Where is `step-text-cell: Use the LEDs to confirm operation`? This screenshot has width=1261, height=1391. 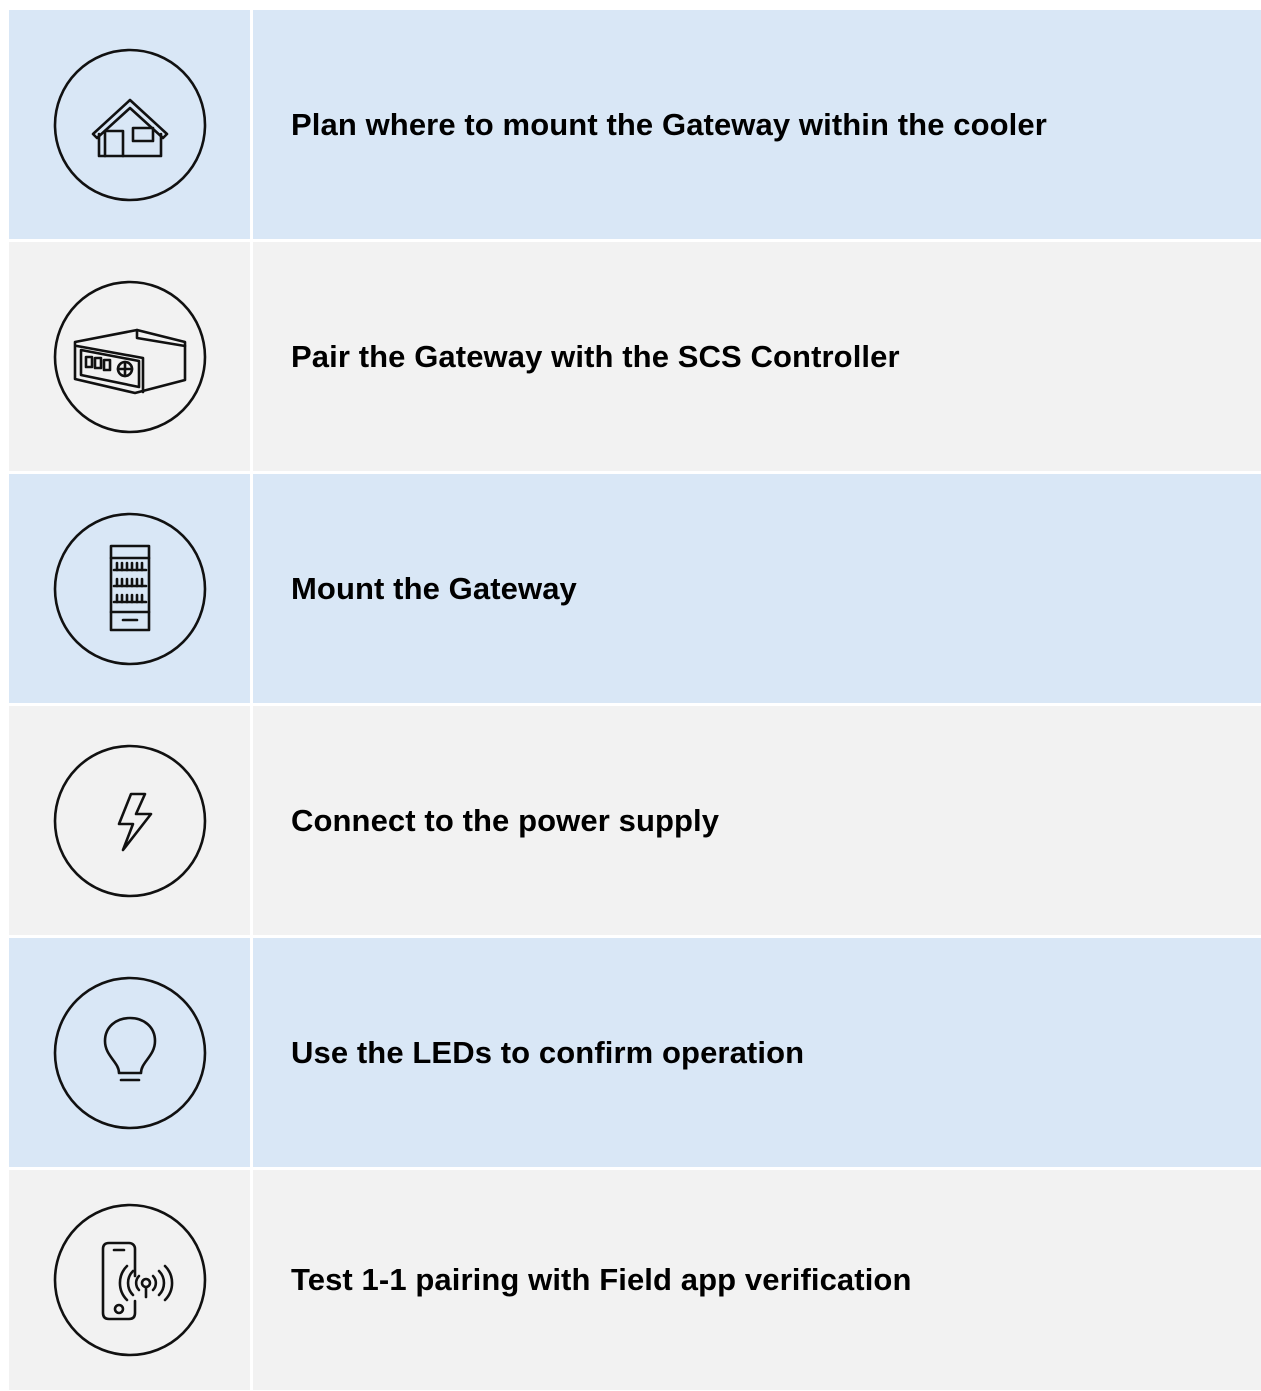
step-text-cell: Use the LEDs to confirm operation is located at coordinates (757, 1052).